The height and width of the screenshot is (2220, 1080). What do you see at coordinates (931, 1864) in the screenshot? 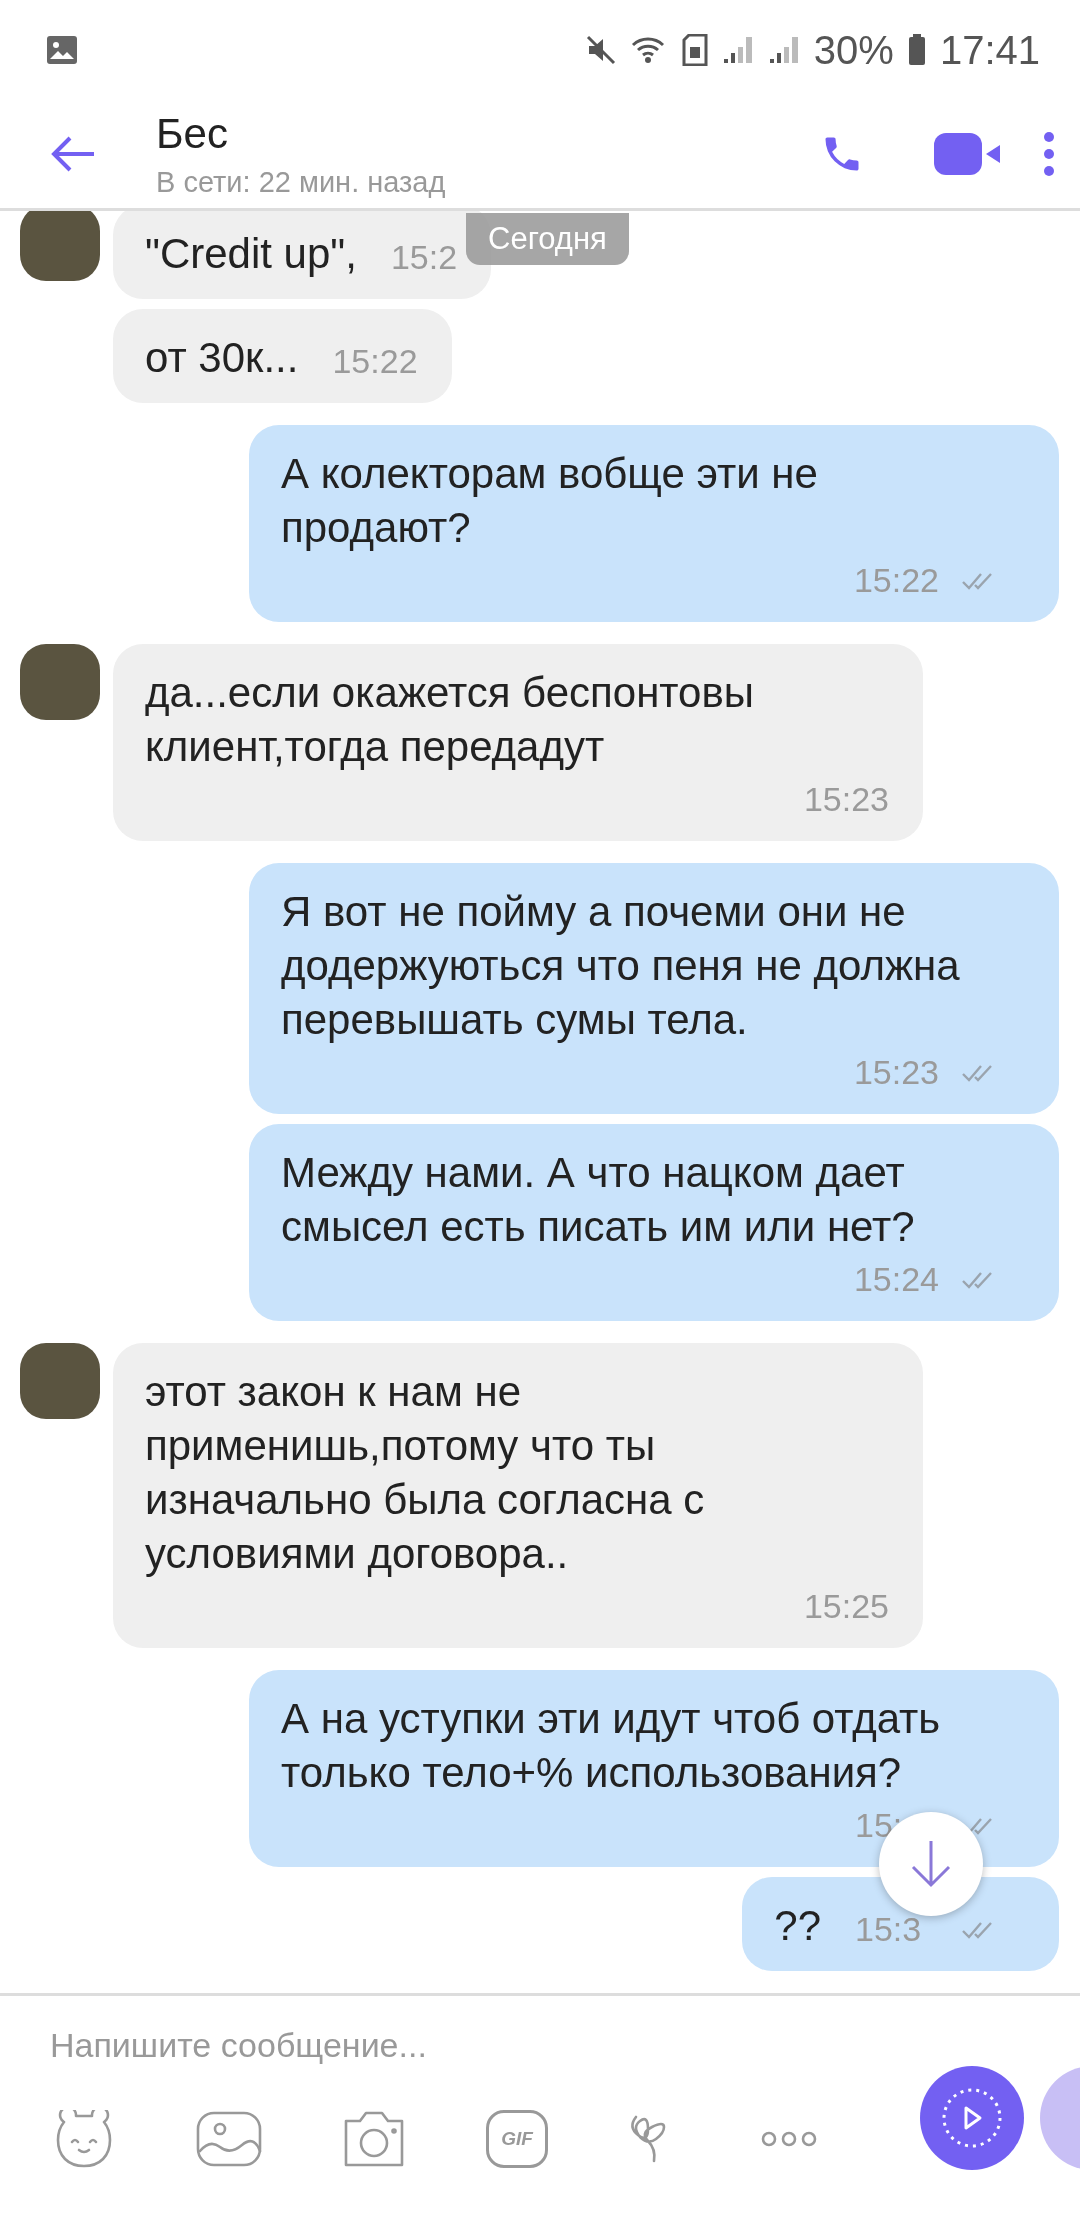
I see `arrow-down-icon` at bounding box center [931, 1864].